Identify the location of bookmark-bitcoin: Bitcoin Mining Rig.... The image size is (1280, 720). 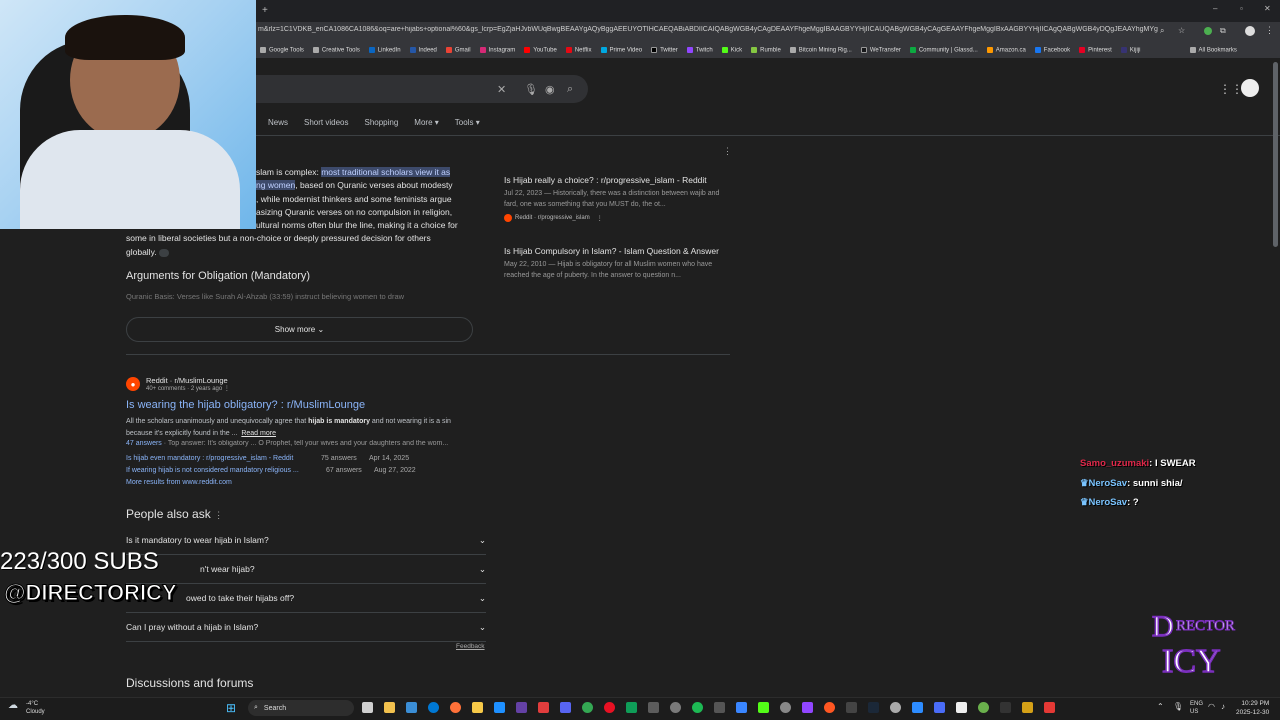
(820, 49).